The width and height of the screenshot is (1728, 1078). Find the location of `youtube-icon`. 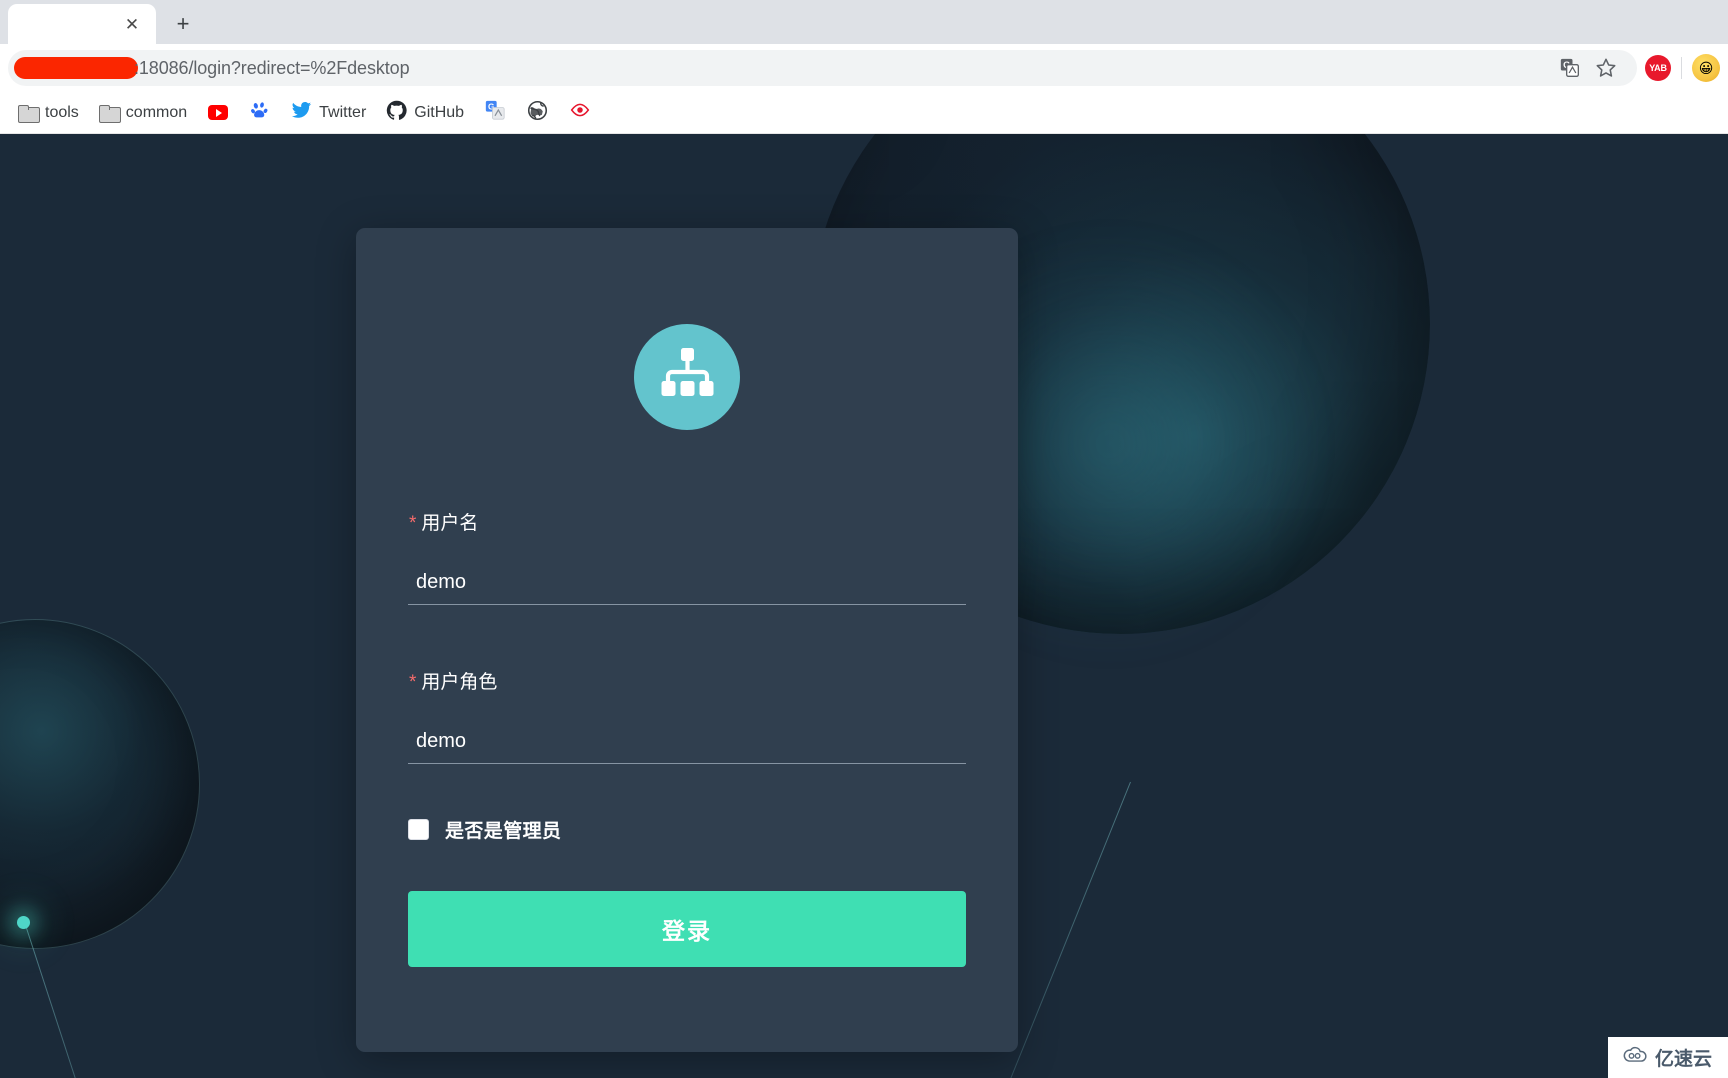

youtube-icon is located at coordinates (218, 112).